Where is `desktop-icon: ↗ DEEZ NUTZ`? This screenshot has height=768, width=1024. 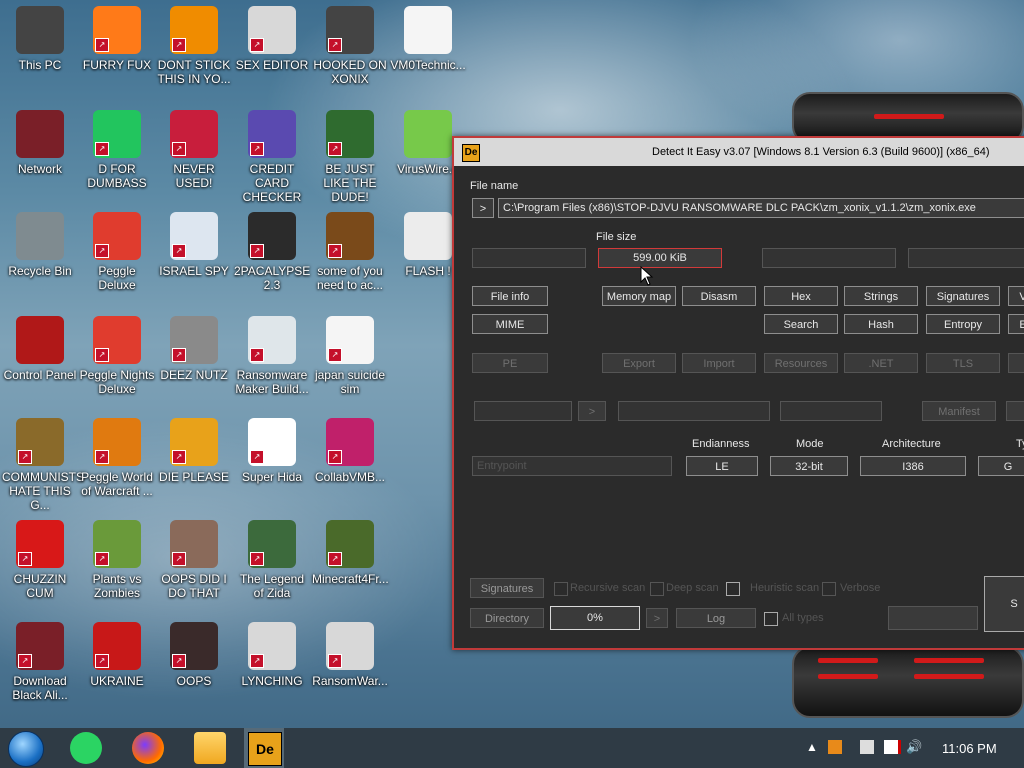
desktop-icon: ↗ DEEZ NUTZ is located at coordinates (194, 349).